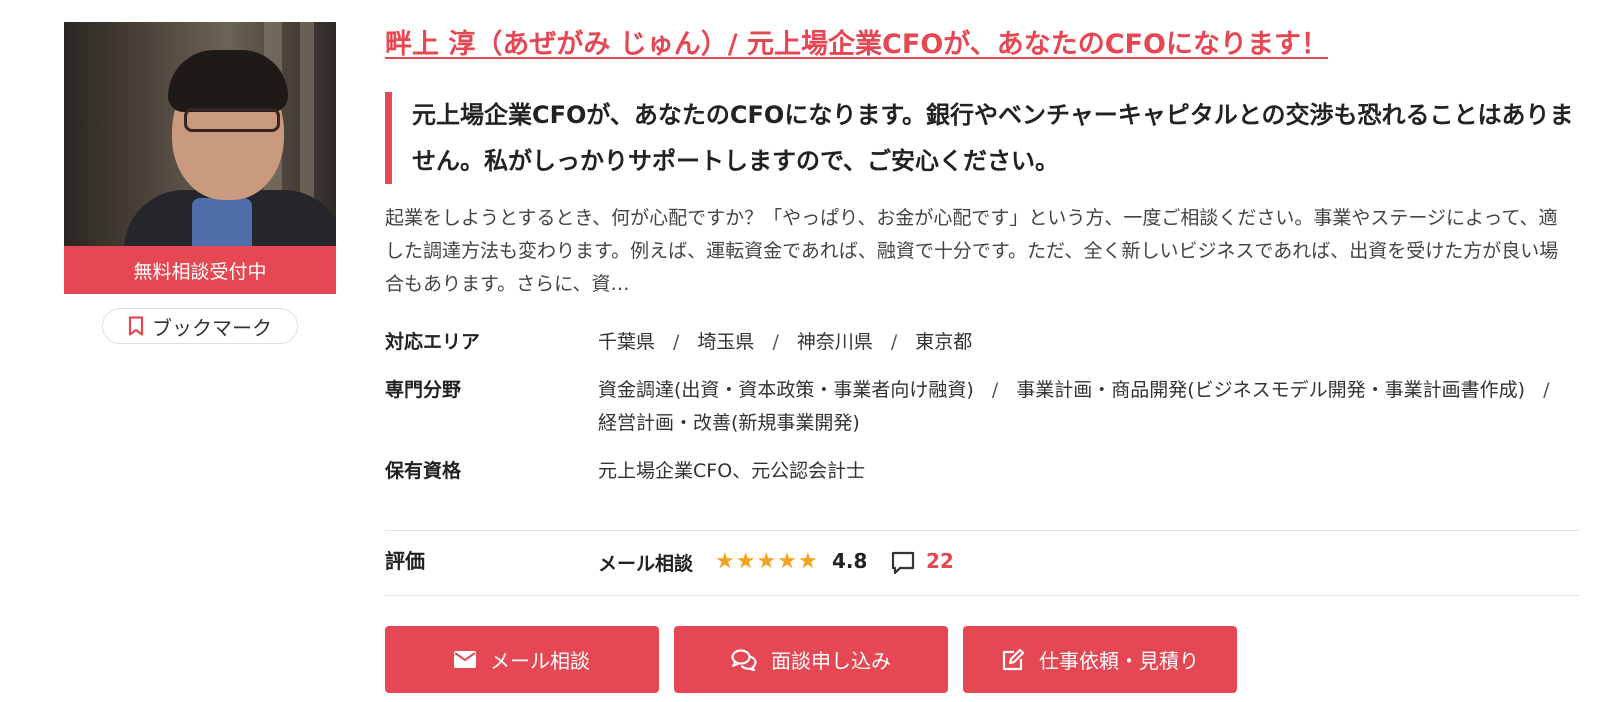 This screenshot has width=1616, height=702. What do you see at coordinates (228, 81) in the screenshot?
I see `photo-hair` at bounding box center [228, 81].